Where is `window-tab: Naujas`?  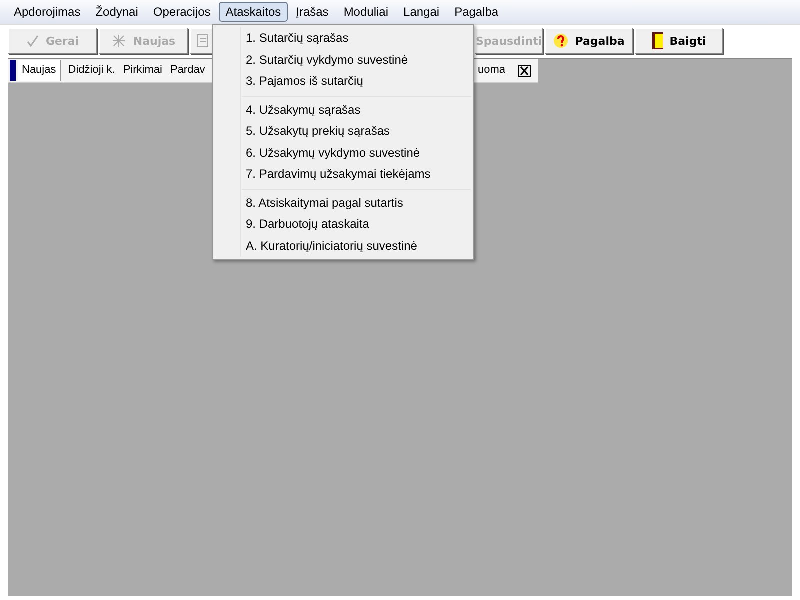
window-tab: Naujas is located at coordinates (40, 70).